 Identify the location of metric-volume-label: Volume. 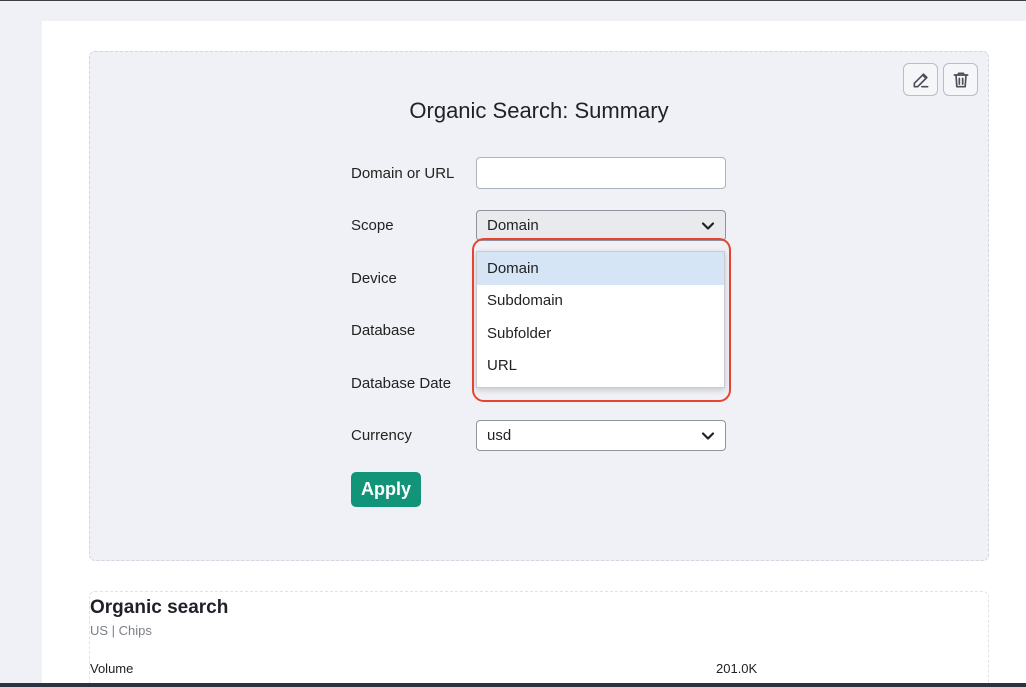
(112, 668).